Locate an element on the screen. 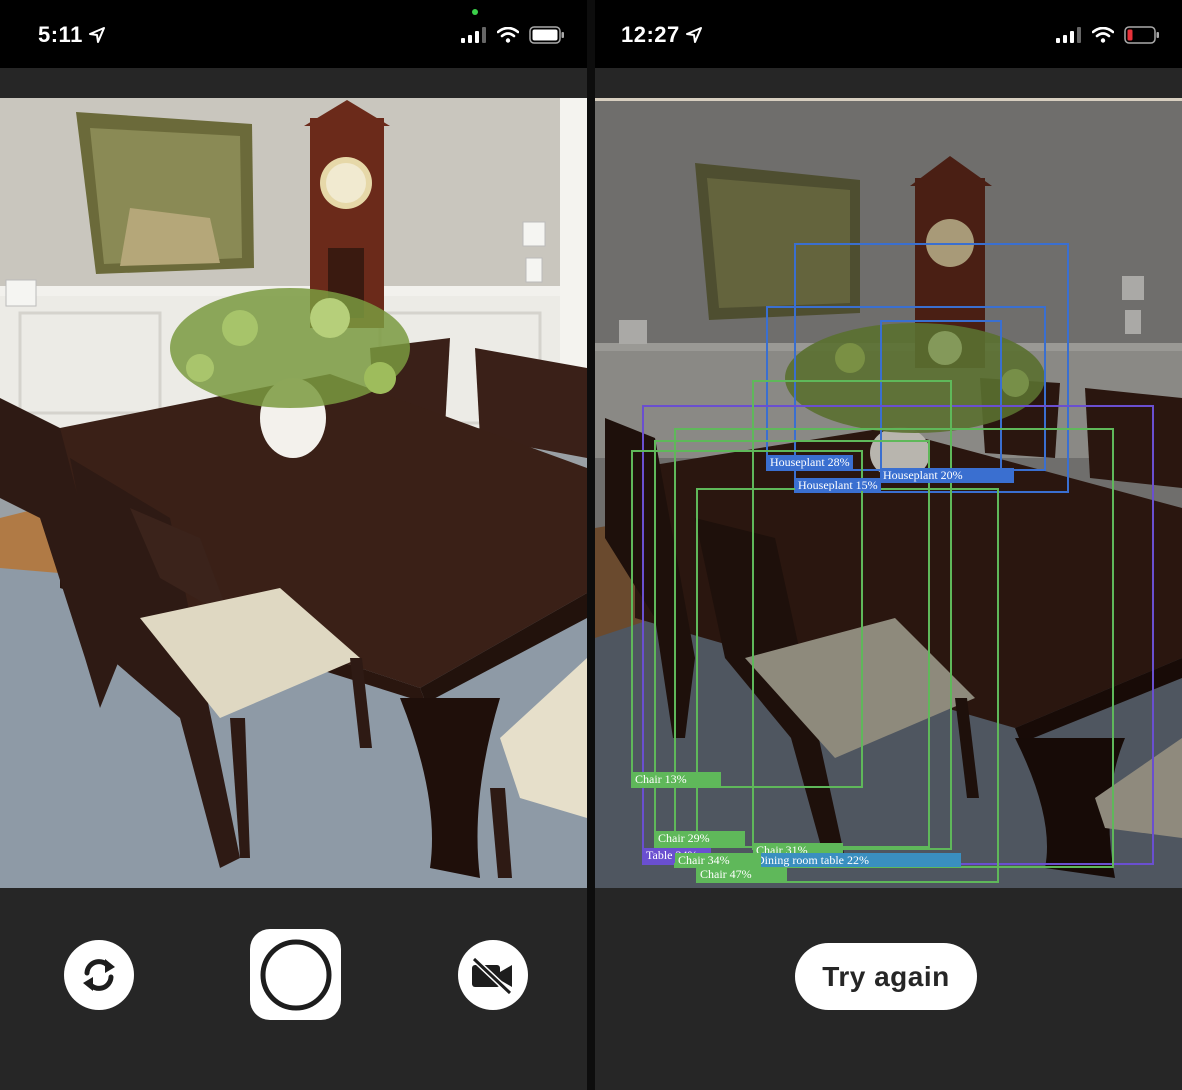 The width and height of the screenshot is (1182, 1090). detection-label: Dining room table 22% is located at coordinates (857, 860).